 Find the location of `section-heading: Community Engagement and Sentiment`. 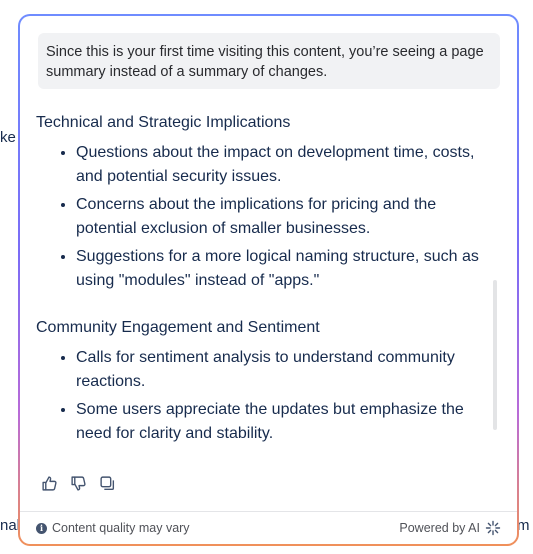

section-heading: Community Engagement and Sentiment is located at coordinates (178, 327).